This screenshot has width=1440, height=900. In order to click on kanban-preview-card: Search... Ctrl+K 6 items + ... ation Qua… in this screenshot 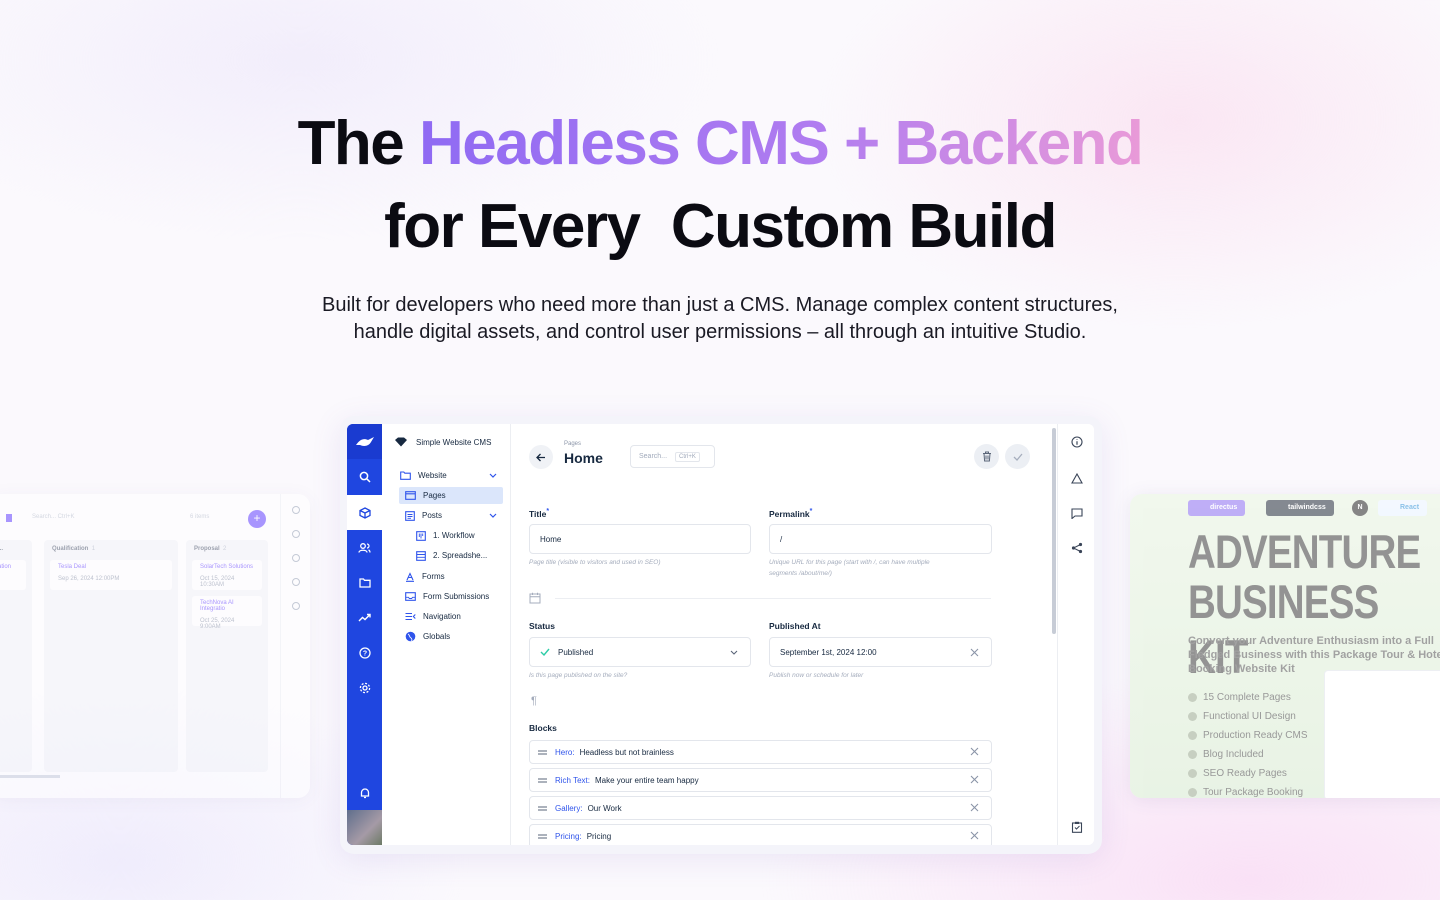, I will do `click(155, 646)`.